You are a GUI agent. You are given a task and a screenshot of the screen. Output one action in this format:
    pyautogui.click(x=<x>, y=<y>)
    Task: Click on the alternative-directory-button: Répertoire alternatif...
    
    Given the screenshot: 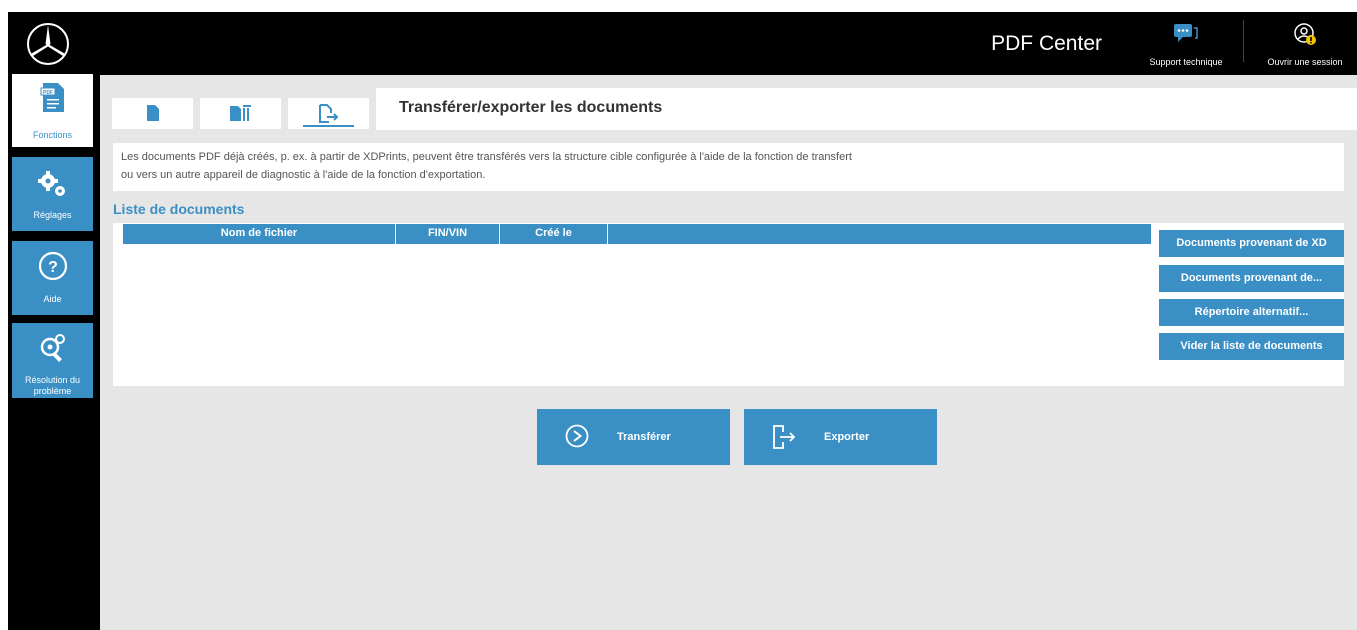 What is the action you would take?
    pyautogui.click(x=1251, y=312)
    